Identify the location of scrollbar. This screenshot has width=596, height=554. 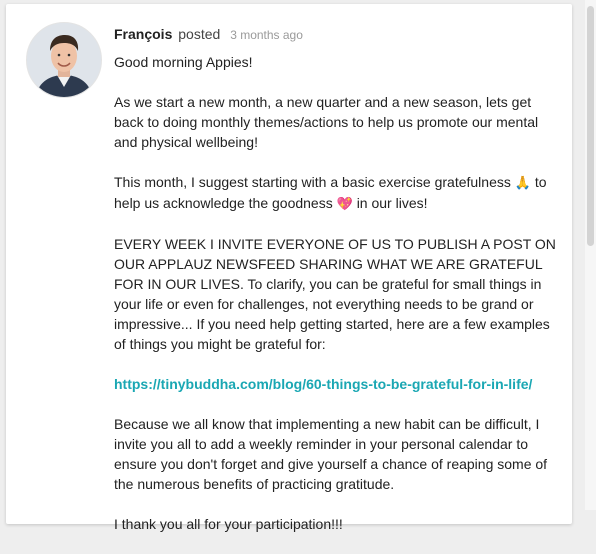
(590, 255).